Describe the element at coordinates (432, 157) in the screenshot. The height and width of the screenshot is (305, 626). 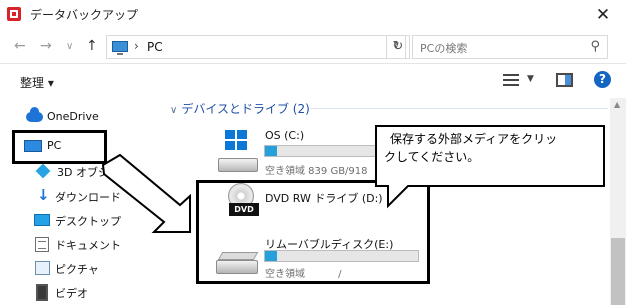
I see `callout-line-2: クしてください。` at that location.